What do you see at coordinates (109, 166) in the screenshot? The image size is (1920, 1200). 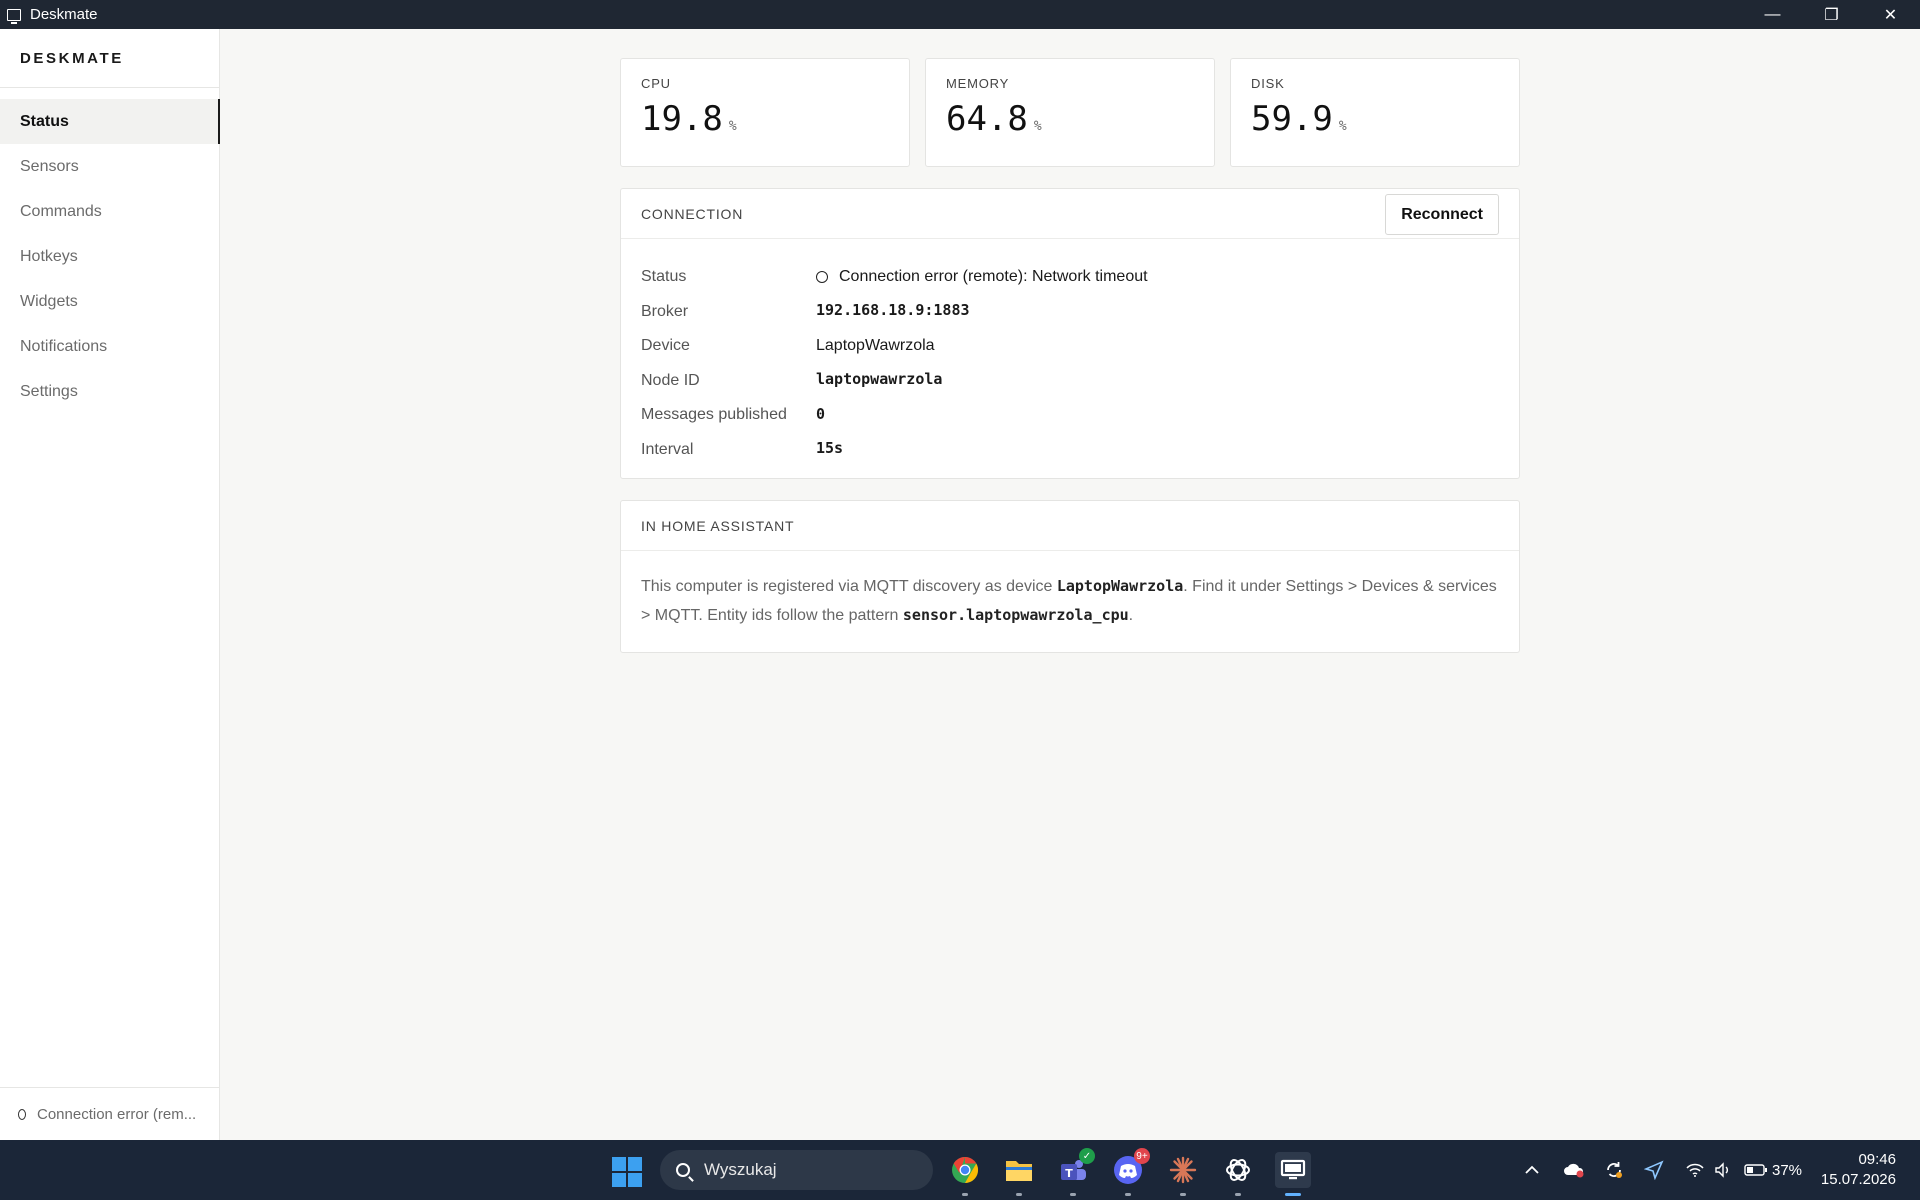 I see `sidebar-item-sensors: Sensors` at bounding box center [109, 166].